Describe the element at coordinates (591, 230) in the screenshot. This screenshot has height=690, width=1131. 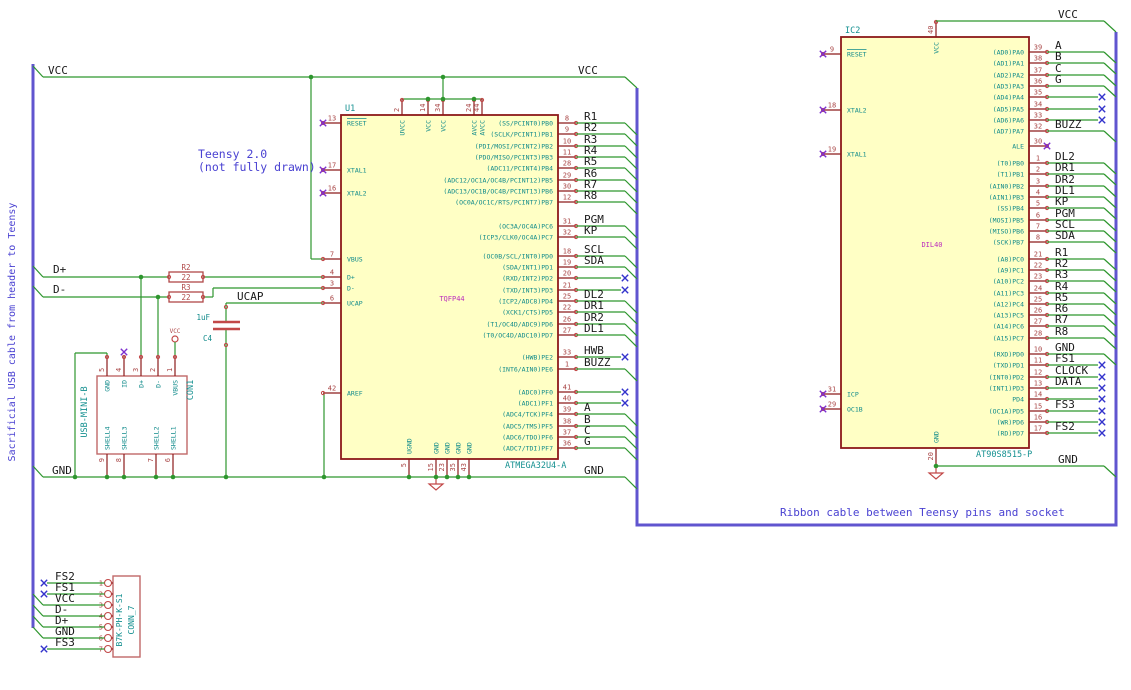
I see `net-label-KP: KP` at that location.